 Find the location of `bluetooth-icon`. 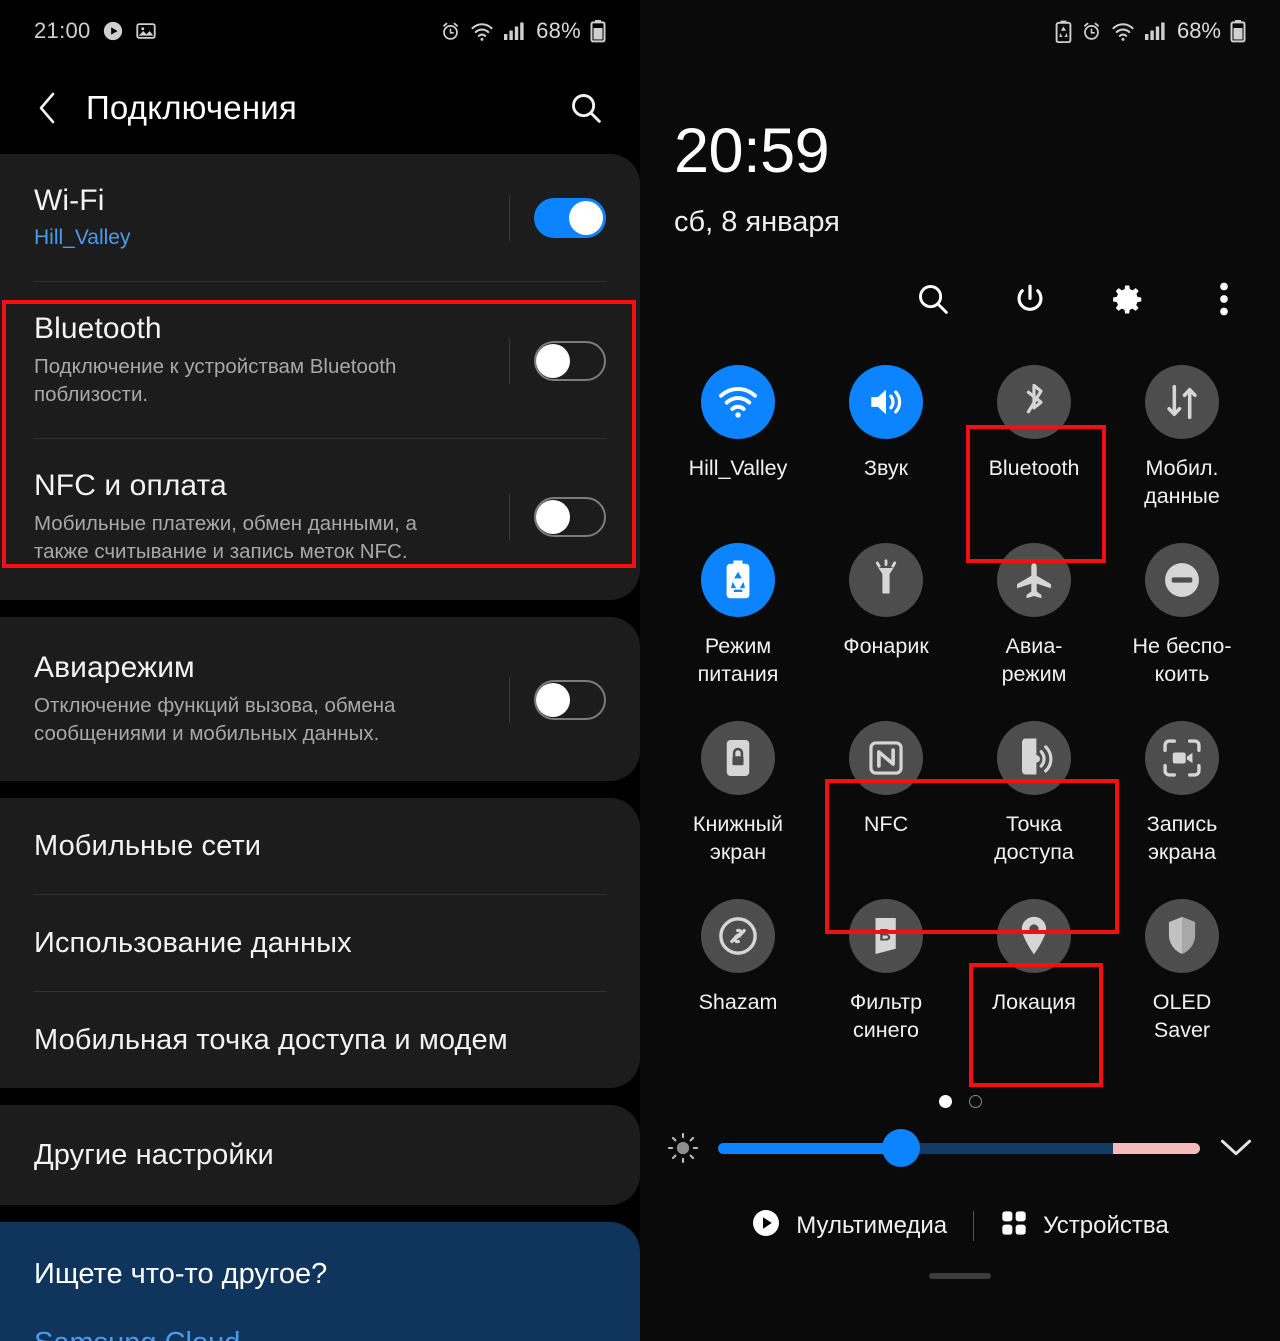

bluetooth-icon is located at coordinates (1034, 402).